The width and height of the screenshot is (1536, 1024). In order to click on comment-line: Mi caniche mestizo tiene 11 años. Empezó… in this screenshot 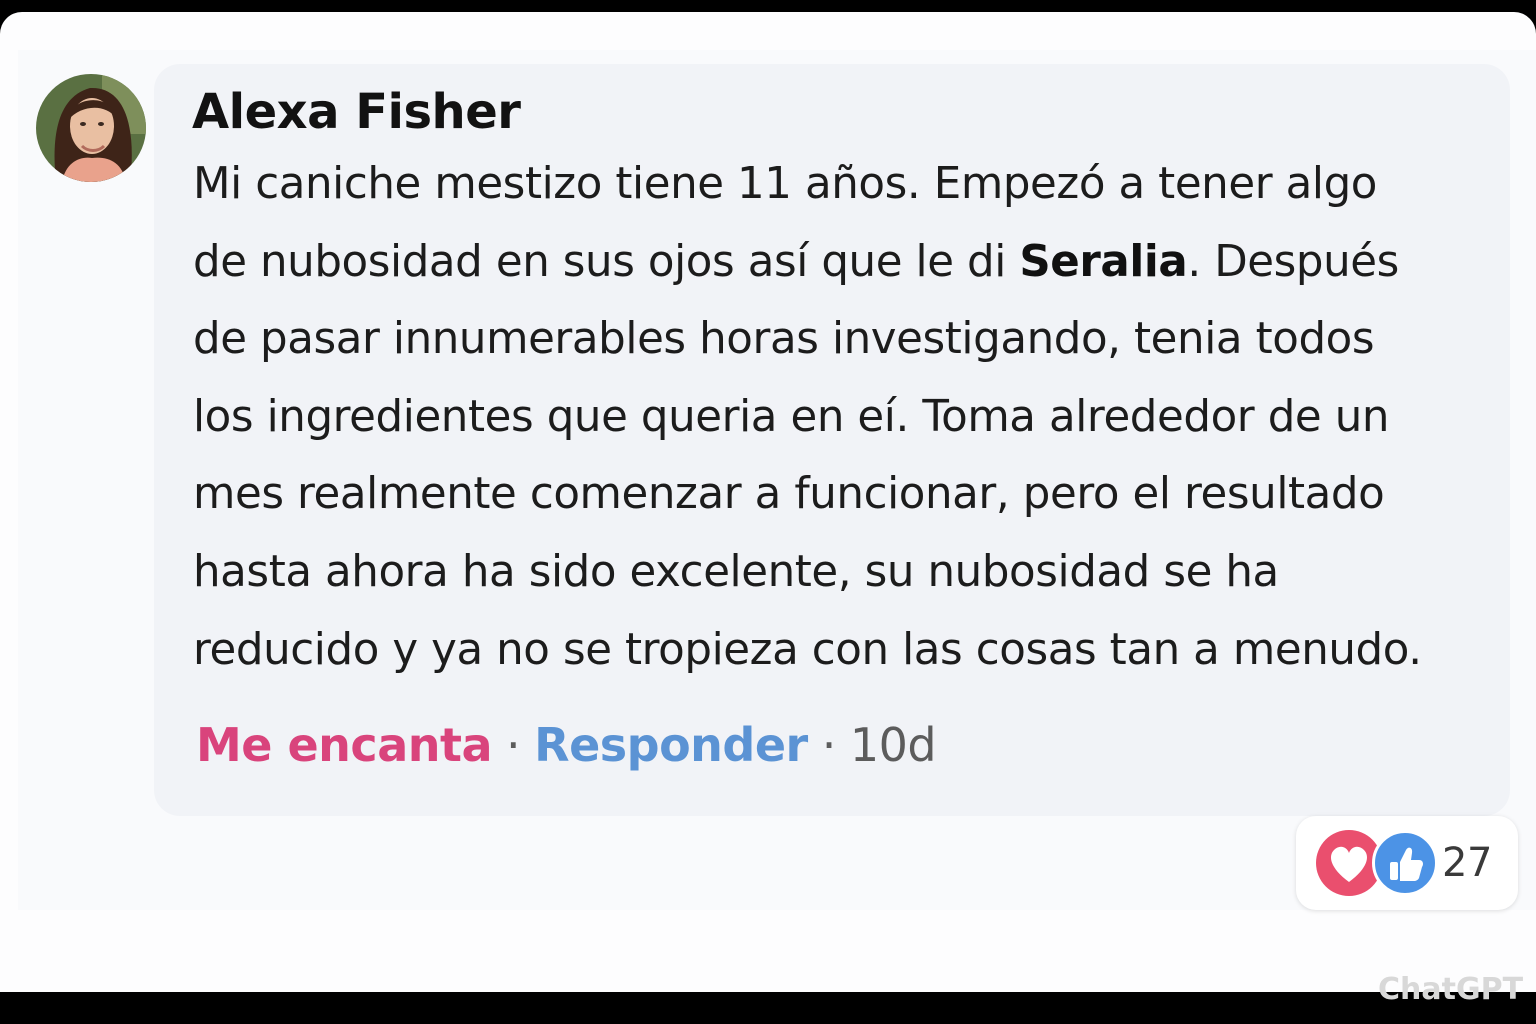, I will do `click(785, 184)`.